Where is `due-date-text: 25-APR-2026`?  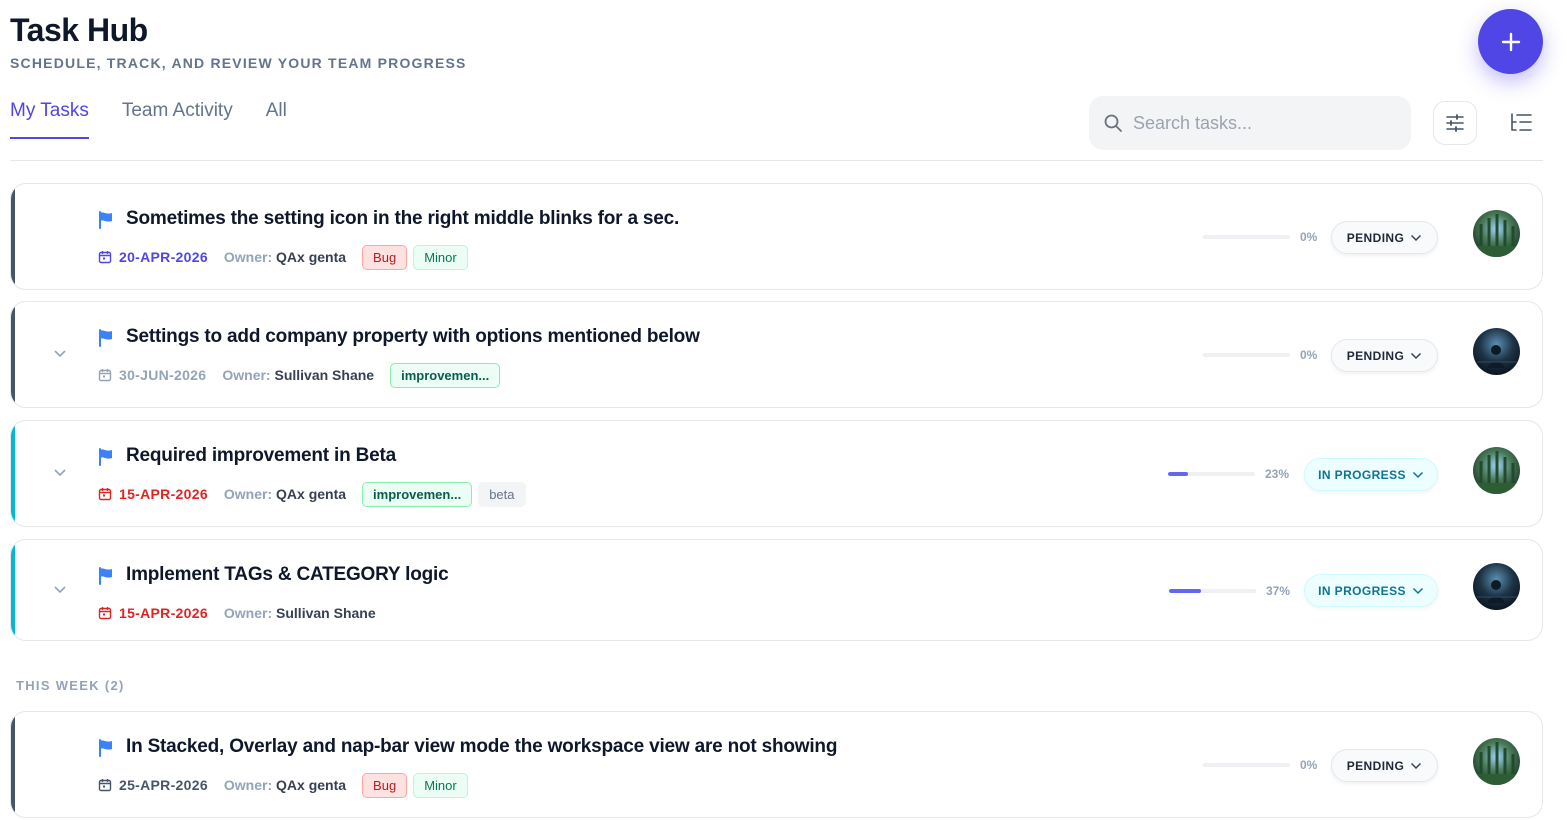 due-date-text: 25-APR-2026 is located at coordinates (163, 785).